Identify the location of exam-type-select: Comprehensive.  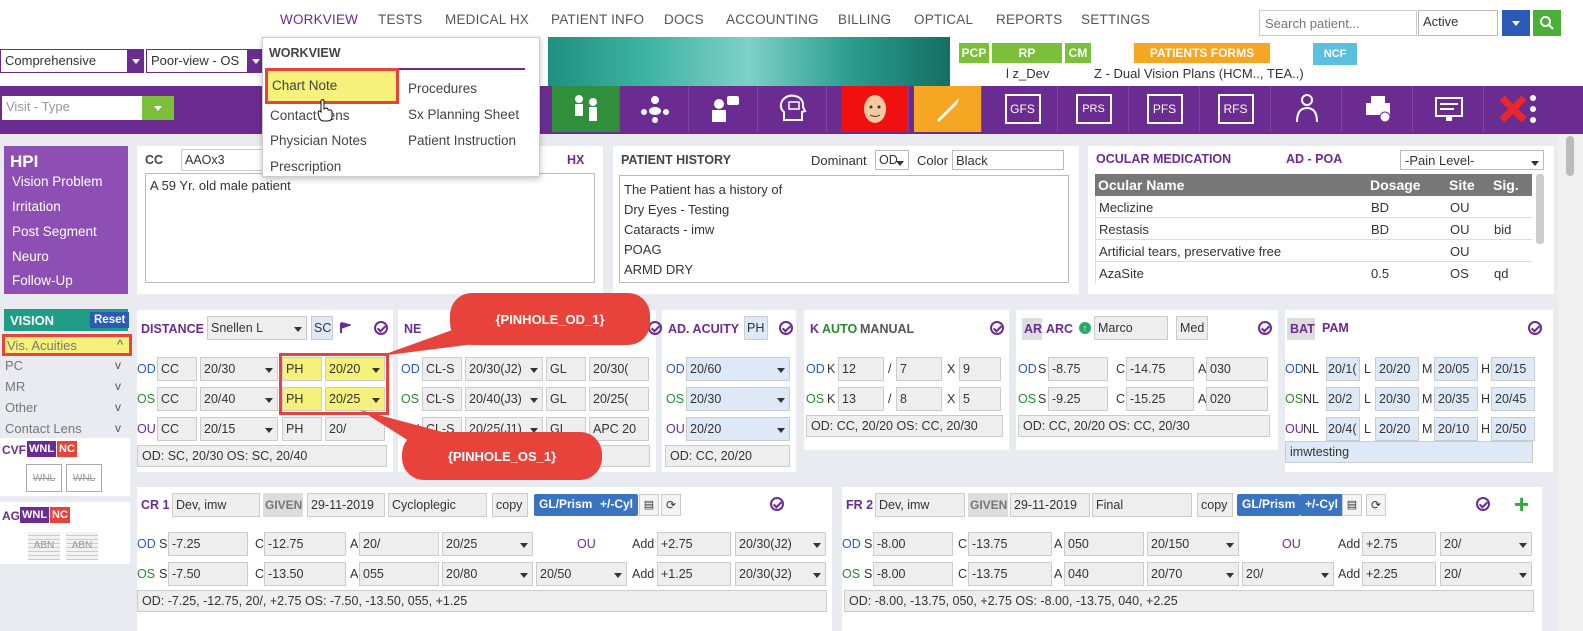
(64, 61).